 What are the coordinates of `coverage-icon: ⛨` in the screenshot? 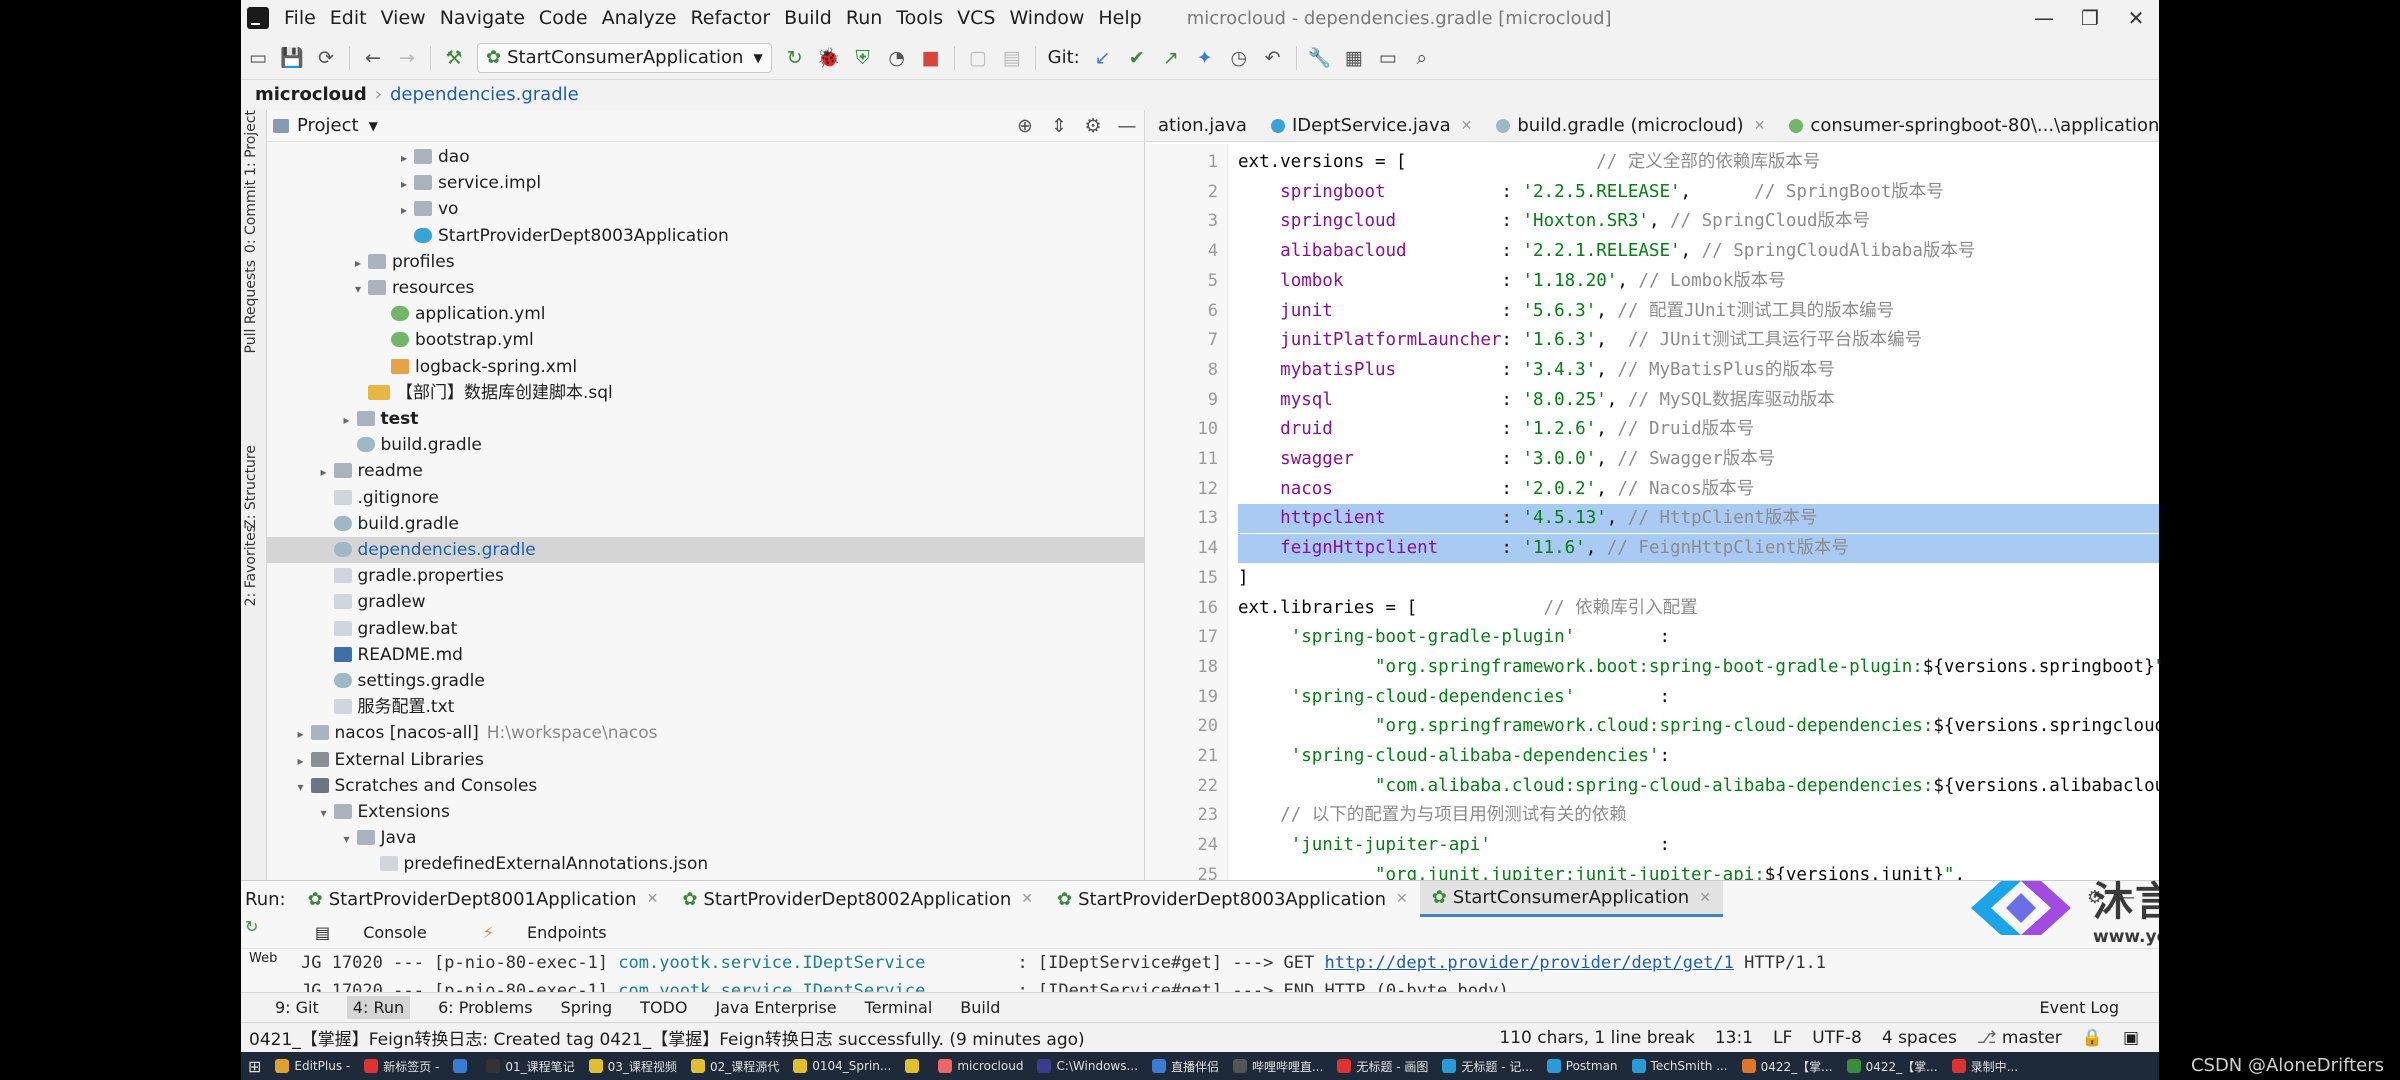 It's located at (863, 58).